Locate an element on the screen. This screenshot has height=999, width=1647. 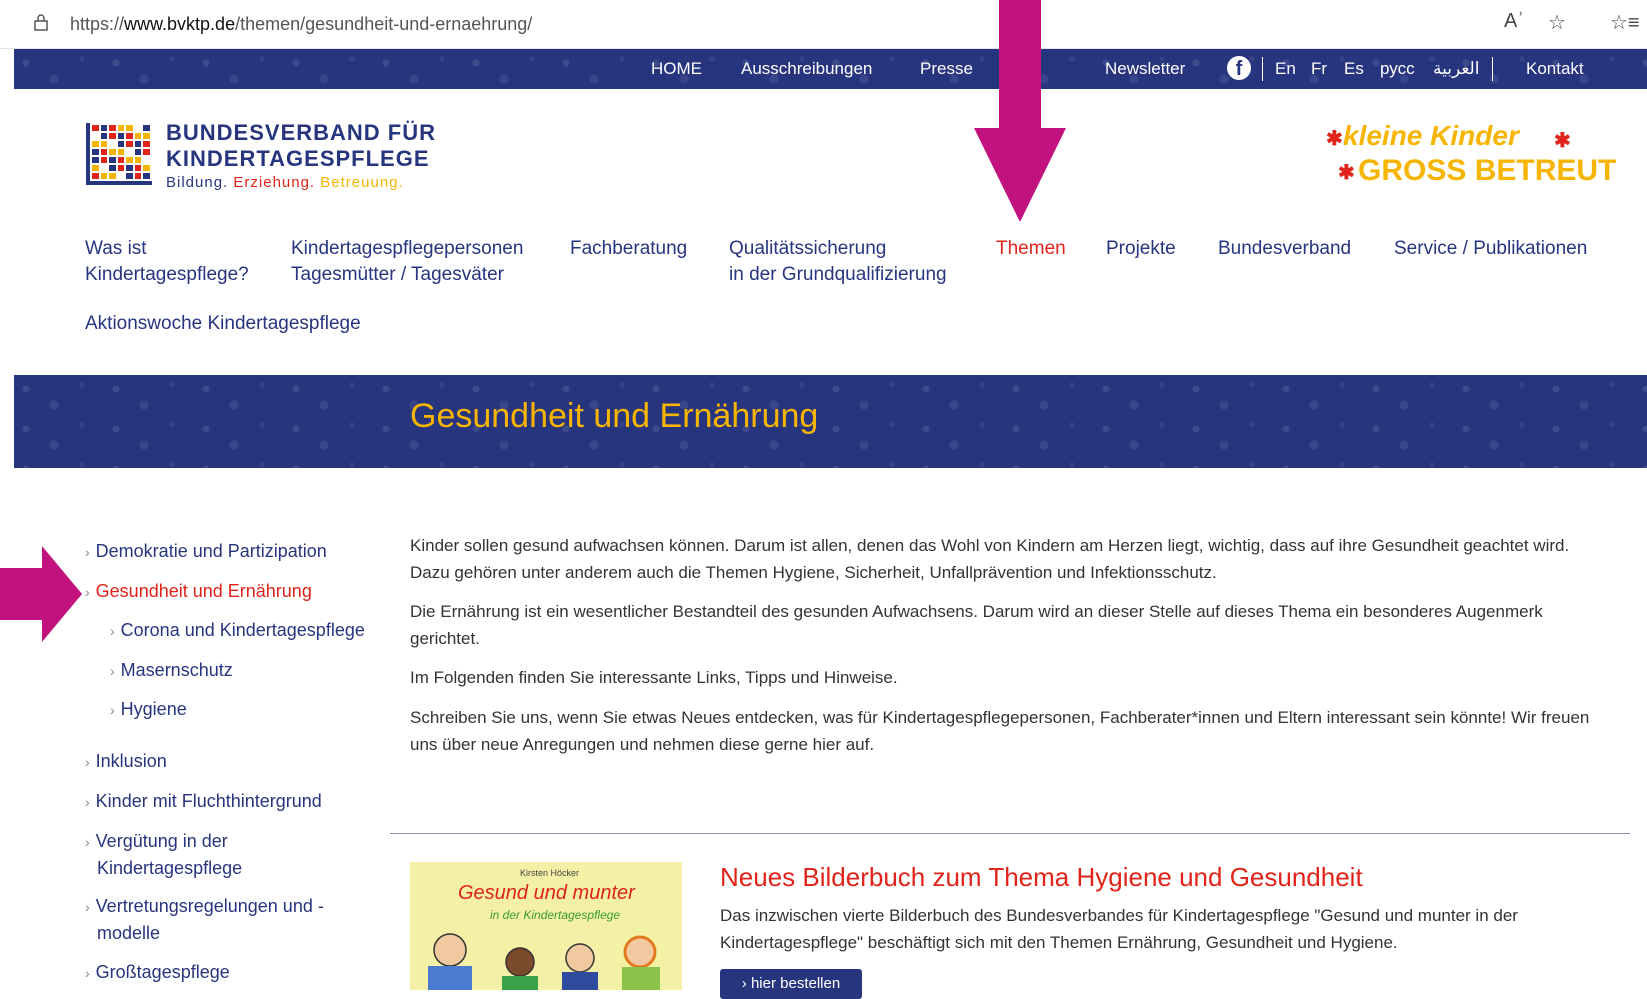
nav-themen: Themen is located at coordinates (1031, 249).